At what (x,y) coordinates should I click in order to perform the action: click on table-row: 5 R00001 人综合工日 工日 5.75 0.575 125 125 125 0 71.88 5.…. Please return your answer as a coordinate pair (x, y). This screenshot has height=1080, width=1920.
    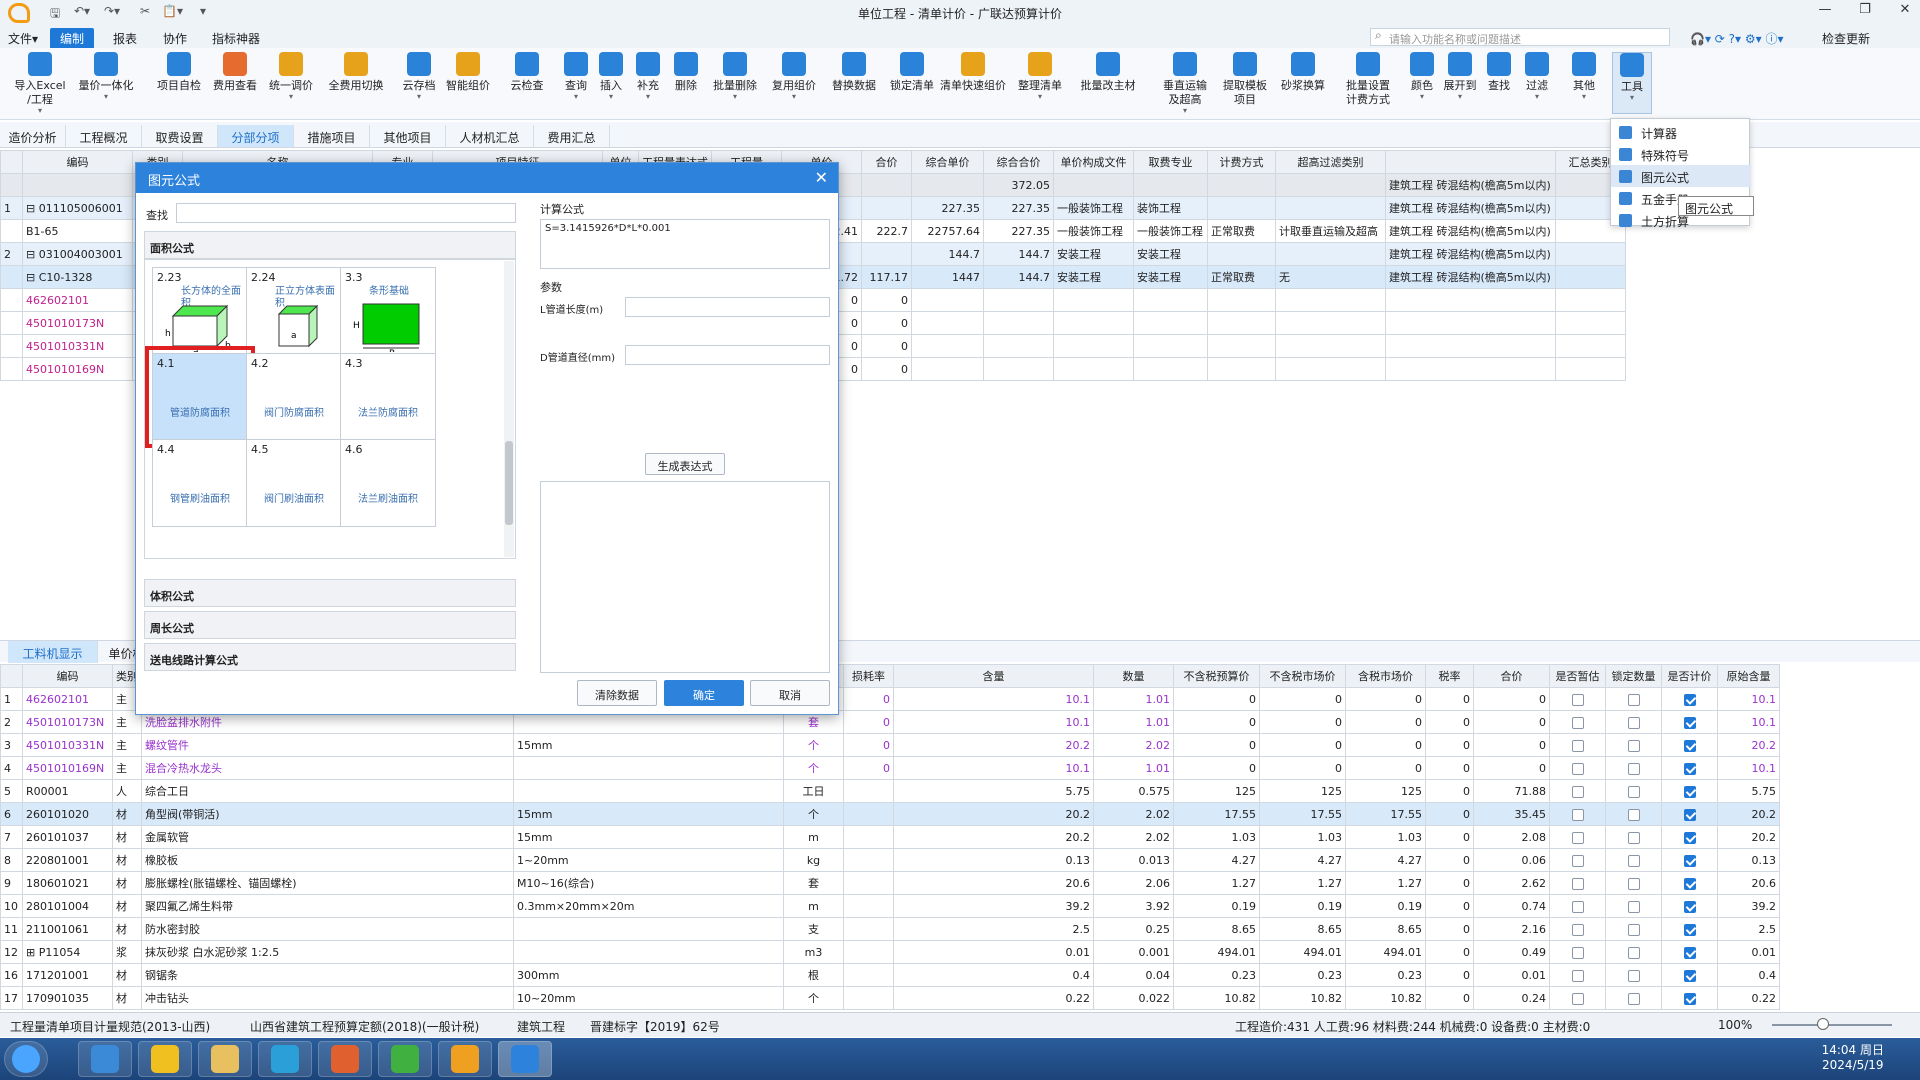
    Looking at the image, I should click on (890, 791).